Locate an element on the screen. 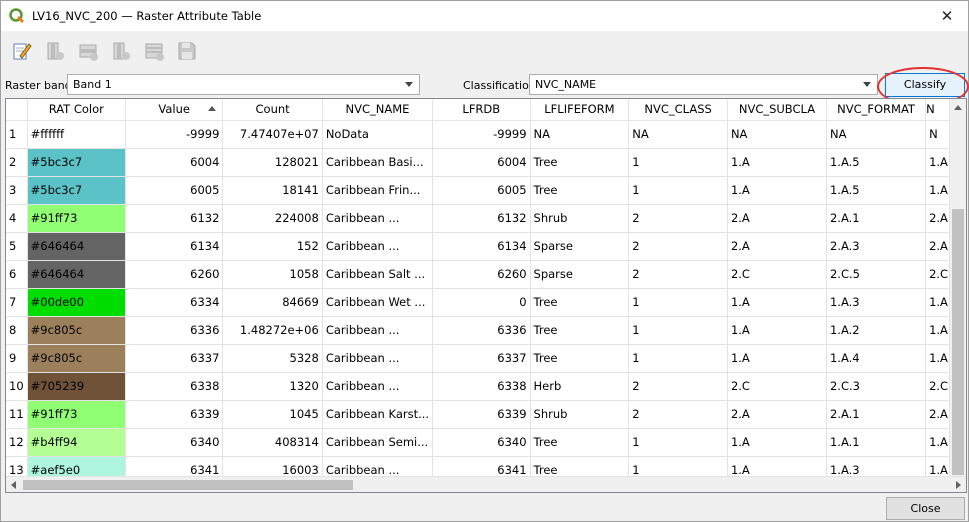 The width and height of the screenshot is (969, 522). count-cell: 18141 is located at coordinates (272, 190).